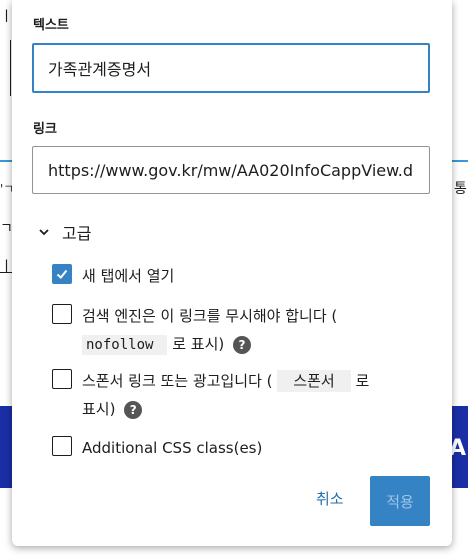 Image resolution: width=468 pixels, height=560 pixels. I want to click on advanced-label: 고급, so click(77, 233).